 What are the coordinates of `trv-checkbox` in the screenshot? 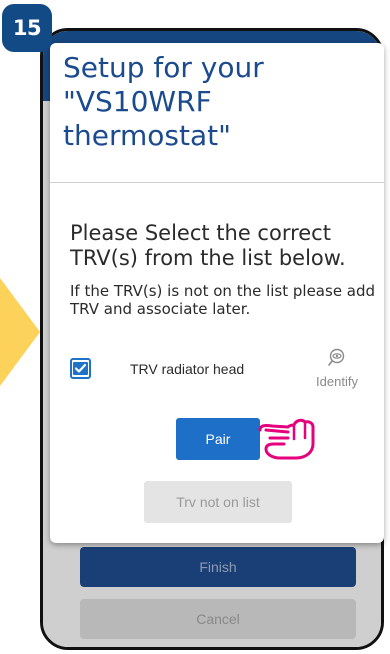 It's located at (80, 368).